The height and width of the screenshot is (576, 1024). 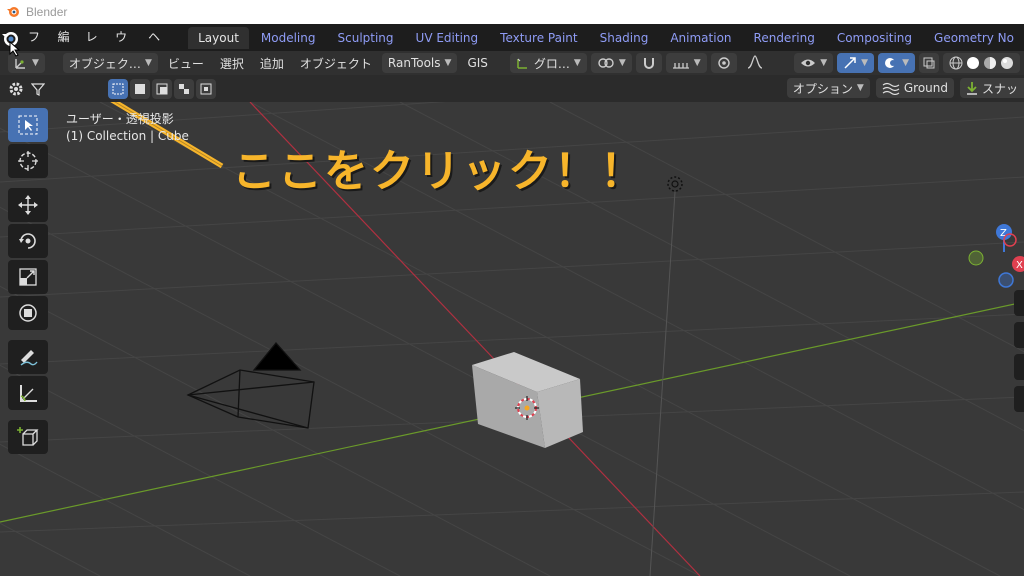 What do you see at coordinates (822, 88) in the screenshot?
I see `options-label: オプション` at bounding box center [822, 88].